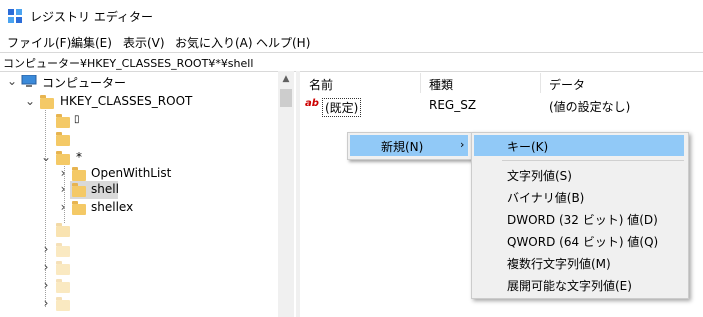 The width and height of the screenshot is (703, 317). What do you see at coordinates (286, 98) in the screenshot?
I see `scroll-thumb` at bounding box center [286, 98].